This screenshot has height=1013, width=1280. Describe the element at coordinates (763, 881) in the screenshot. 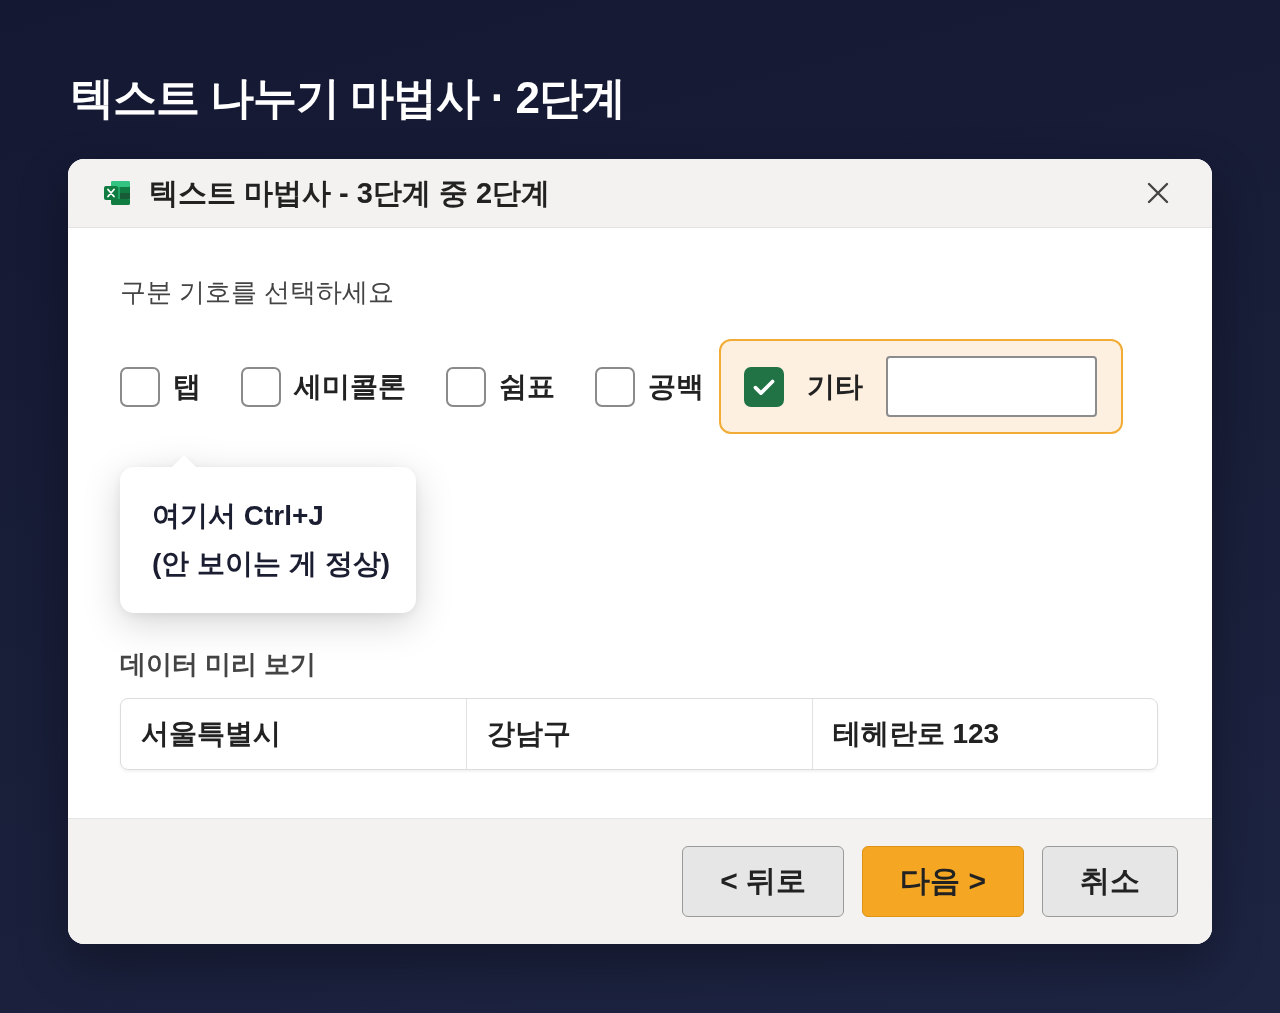

I see `dialog-button: < 뒤로` at that location.